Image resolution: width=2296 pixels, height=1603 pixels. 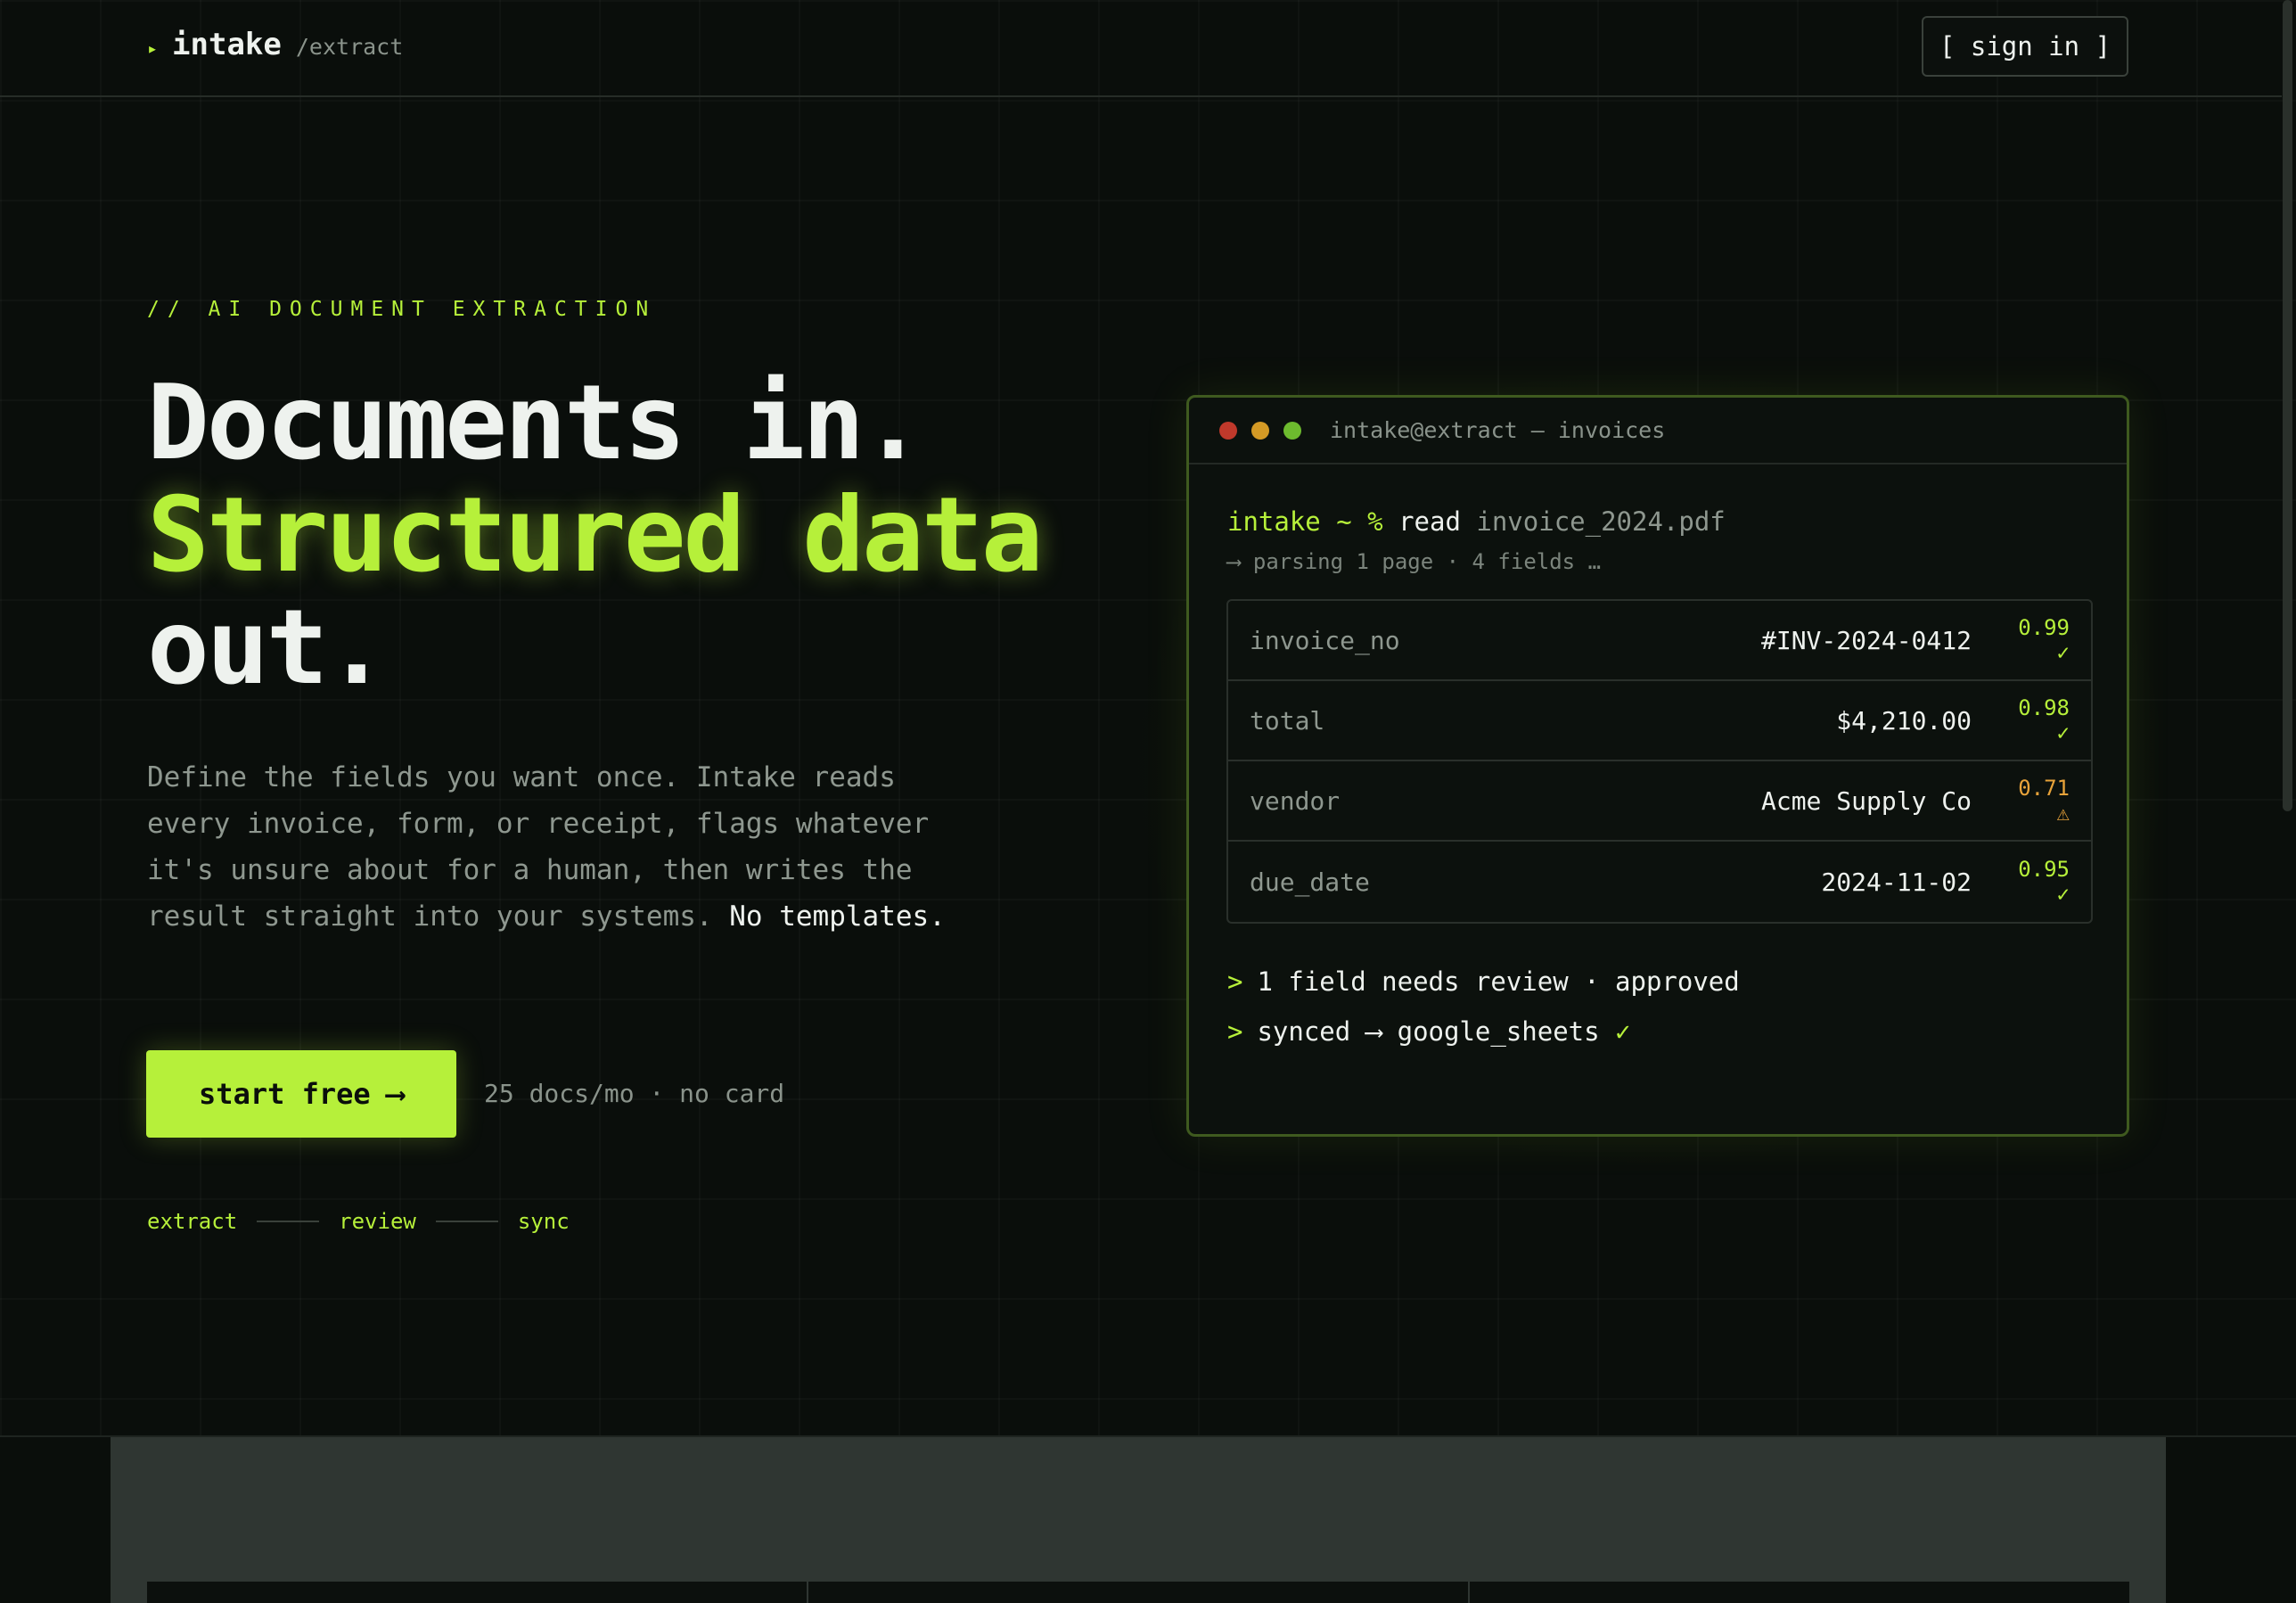 What do you see at coordinates (1904, 720) in the screenshot?
I see `field-value: $4,210.00` at bounding box center [1904, 720].